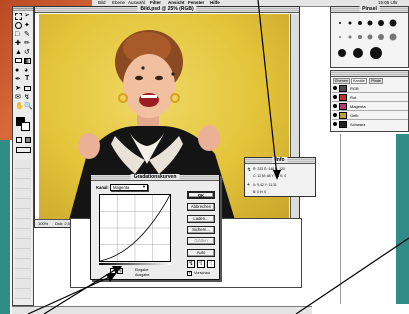 The width and height of the screenshot is (409, 314). I want to click on gradient-tool-icon, so click(27, 61).